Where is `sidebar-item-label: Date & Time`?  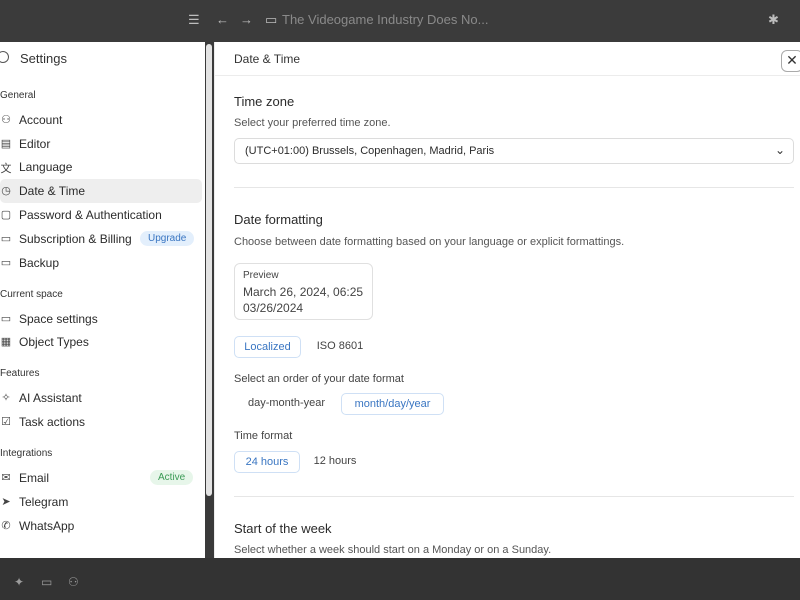
sidebar-item-label: Date & Time is located at coordinates (52, 191).